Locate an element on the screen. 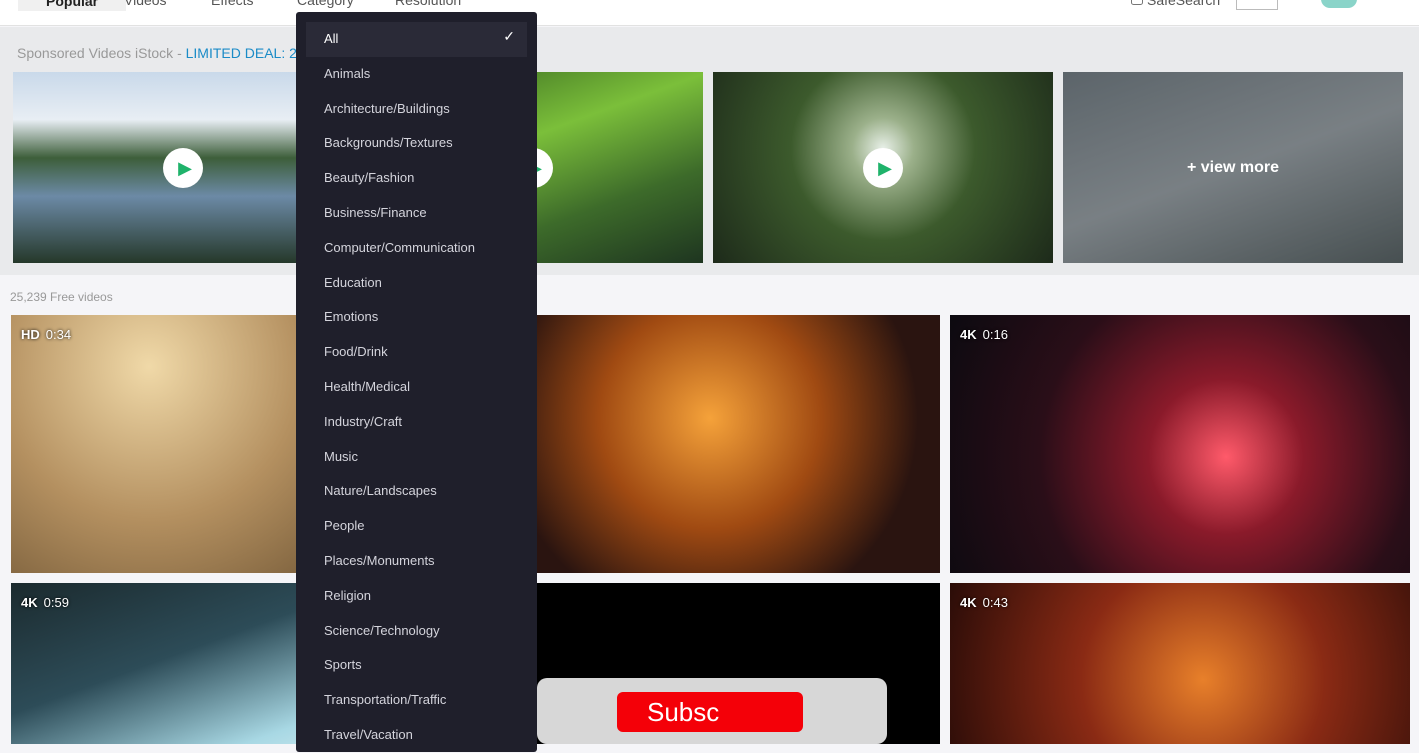 This screenshot has height=753, width=1419. dropdown-item-architecture-buildings: Architecture/Buildings is located at coordinates (416, 109).